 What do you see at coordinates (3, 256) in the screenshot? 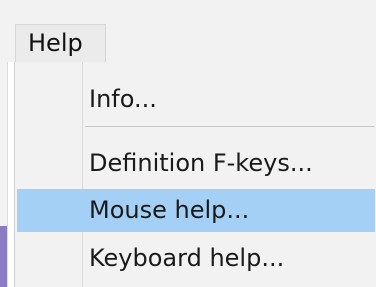
I see `background-window-accent` at bounding box center [3, 256].